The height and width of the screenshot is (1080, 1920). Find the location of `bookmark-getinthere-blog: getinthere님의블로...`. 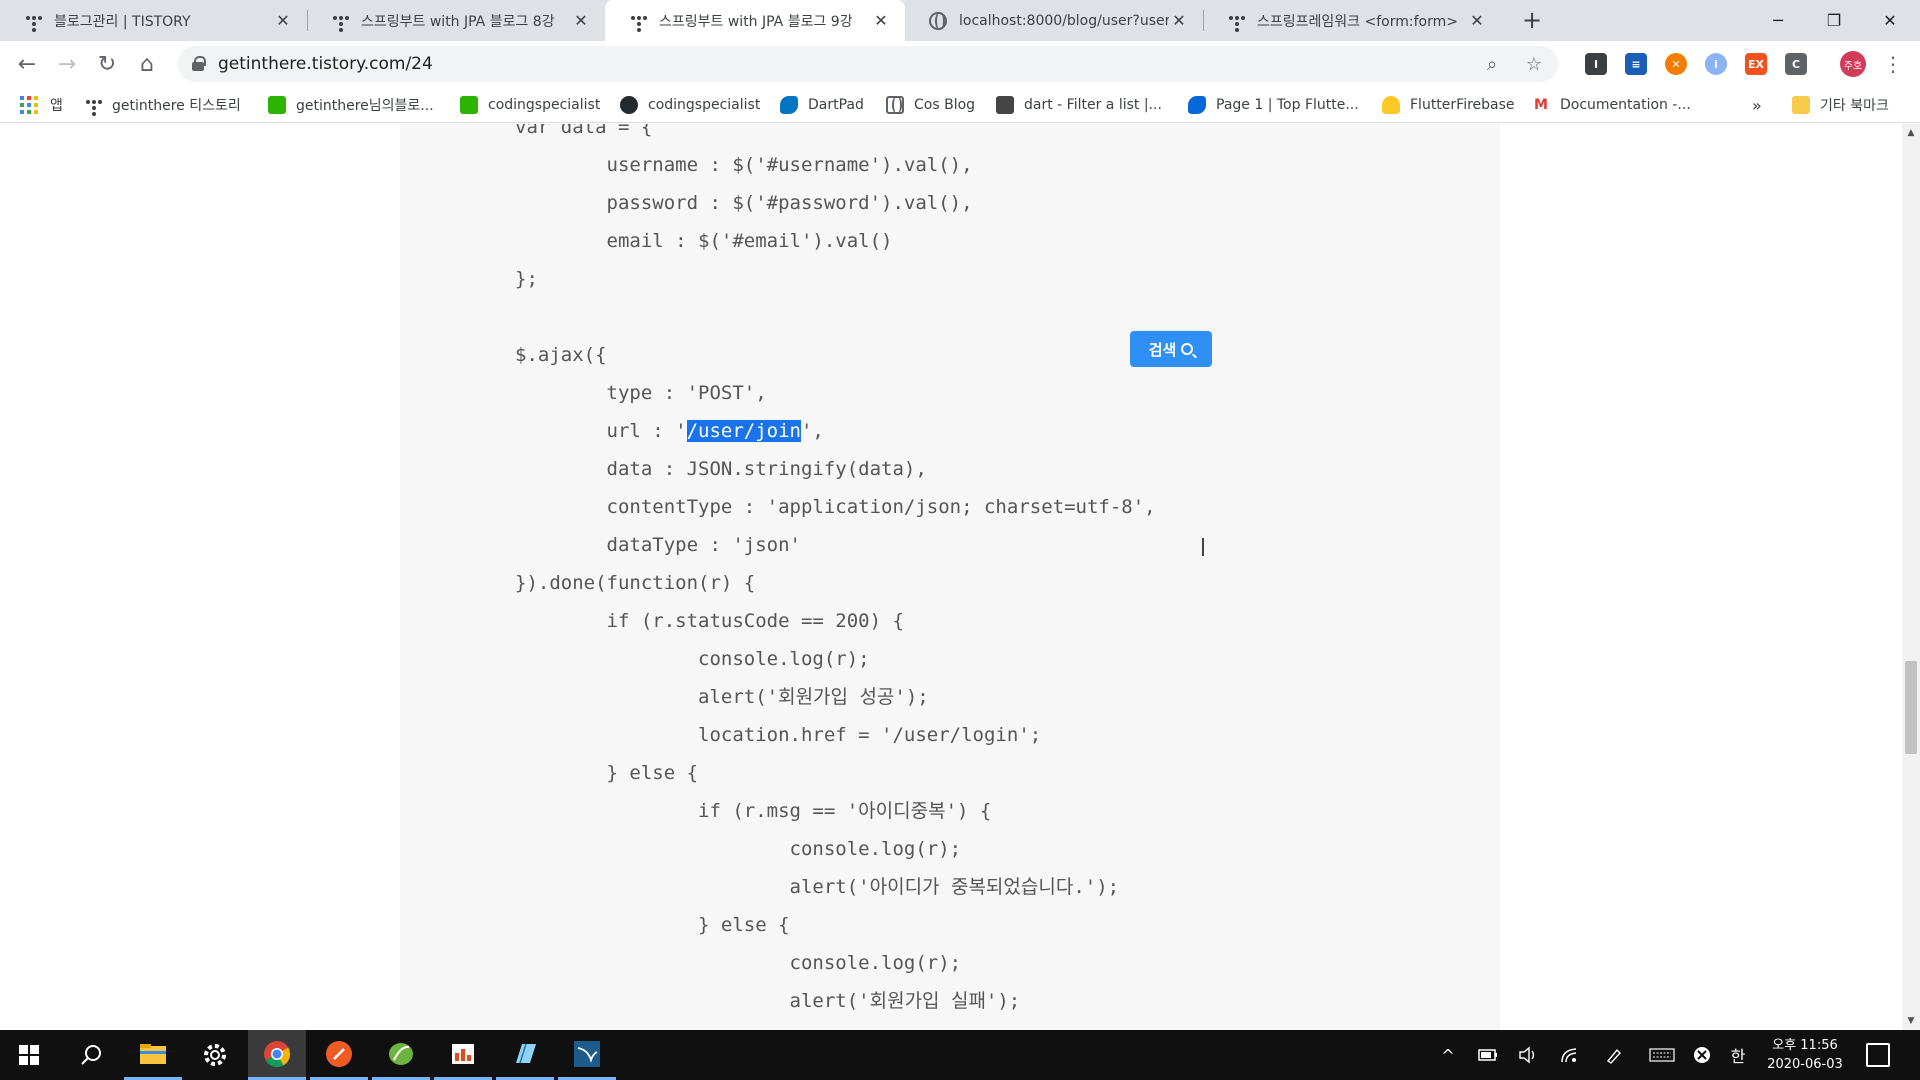

bookmark-getinthere-blog: getinthere님의블로... is located at coordinates (351, 105).